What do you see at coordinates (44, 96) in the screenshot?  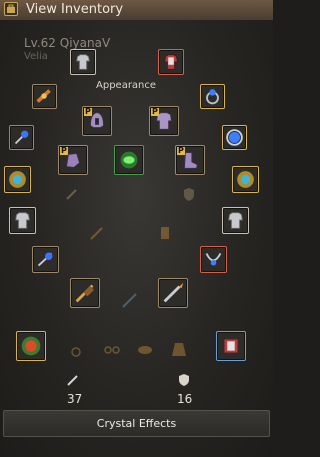 I see `belt-slot` at bounding box center [44, 96].